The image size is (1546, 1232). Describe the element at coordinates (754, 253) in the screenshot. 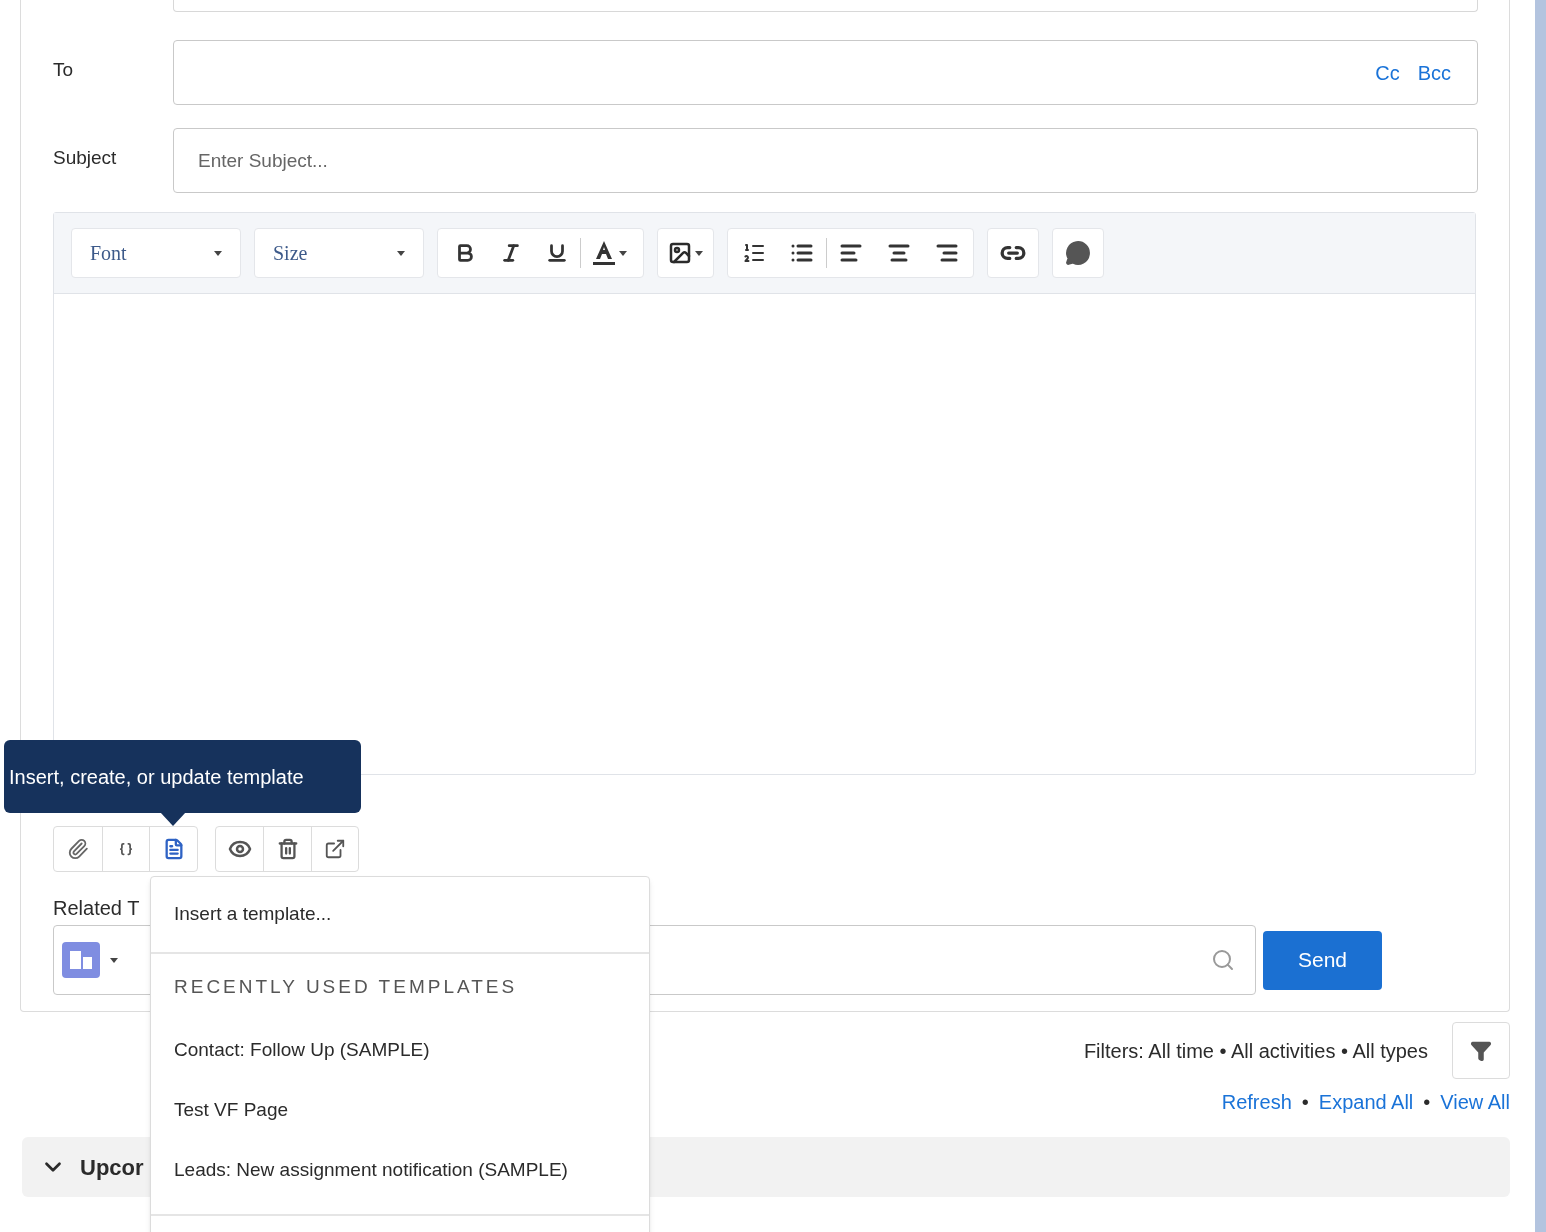

I see `numbered-list-icon` at that location.